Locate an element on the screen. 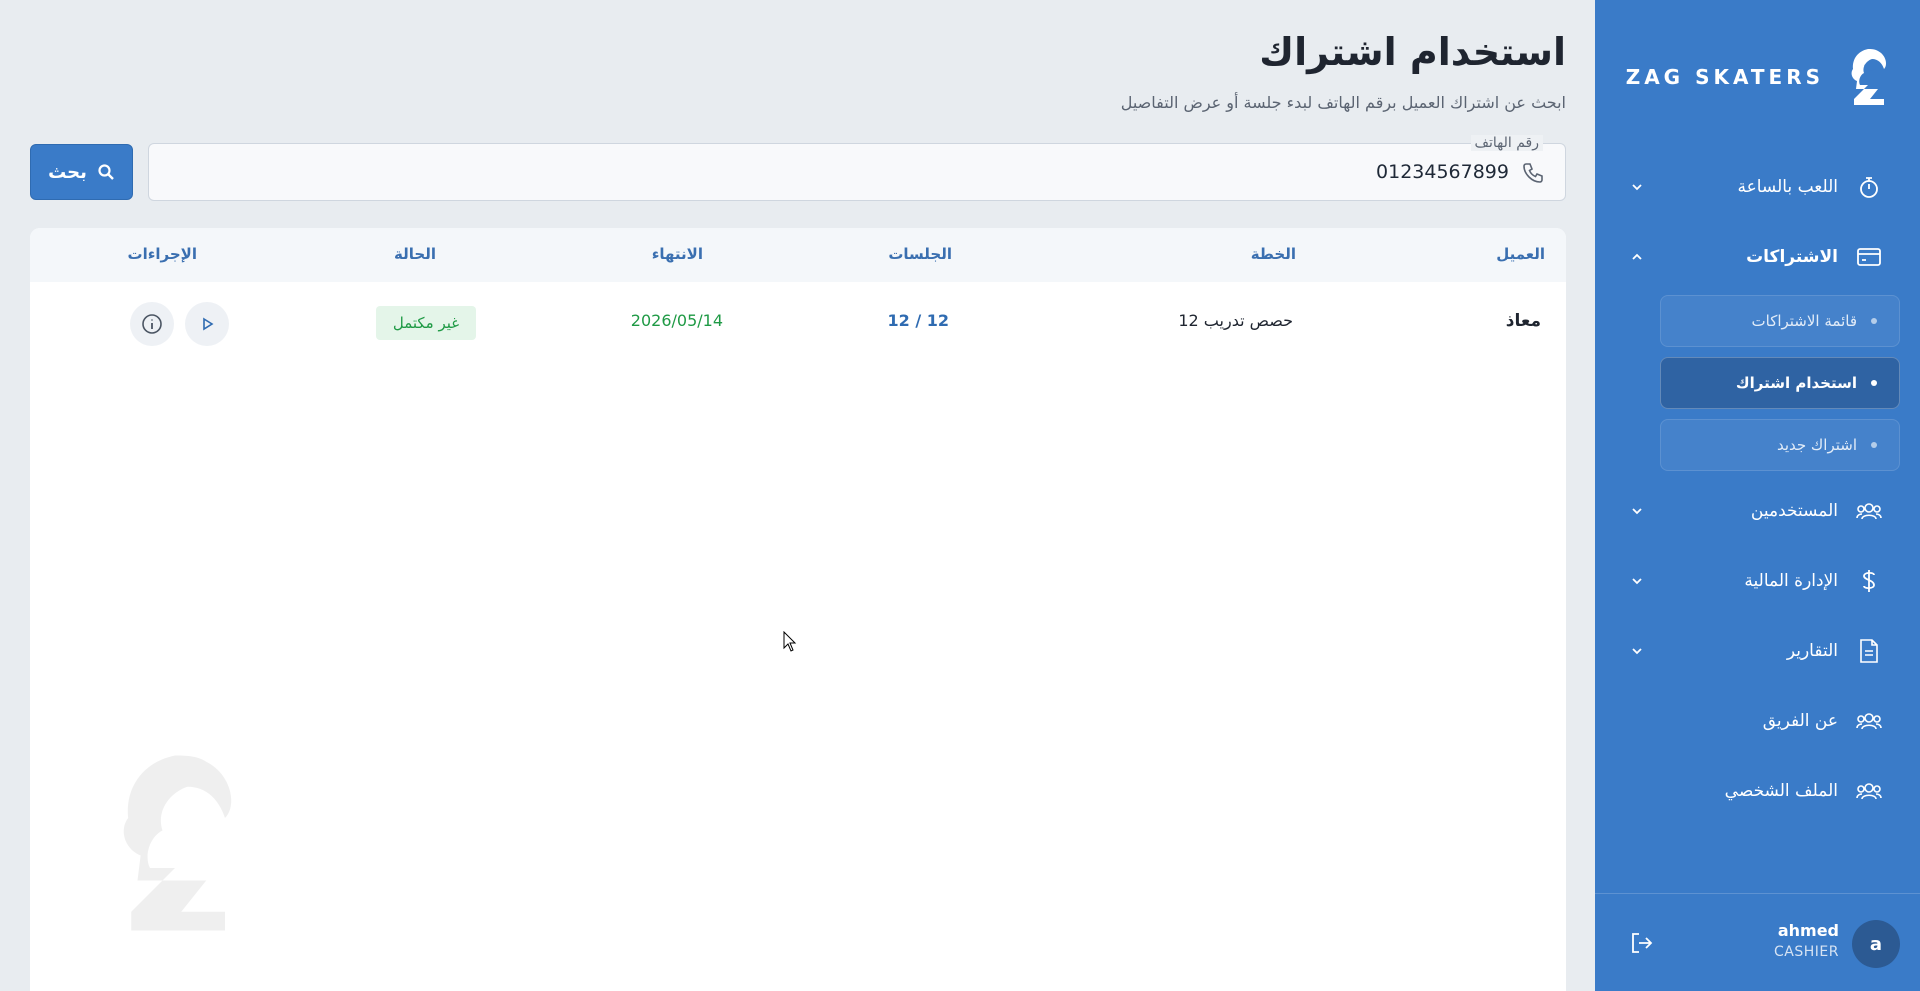 This screenshot has width=1920, height=991. sidebar-item-label: الإدارة المالية is located at coordinates (1791, 581).